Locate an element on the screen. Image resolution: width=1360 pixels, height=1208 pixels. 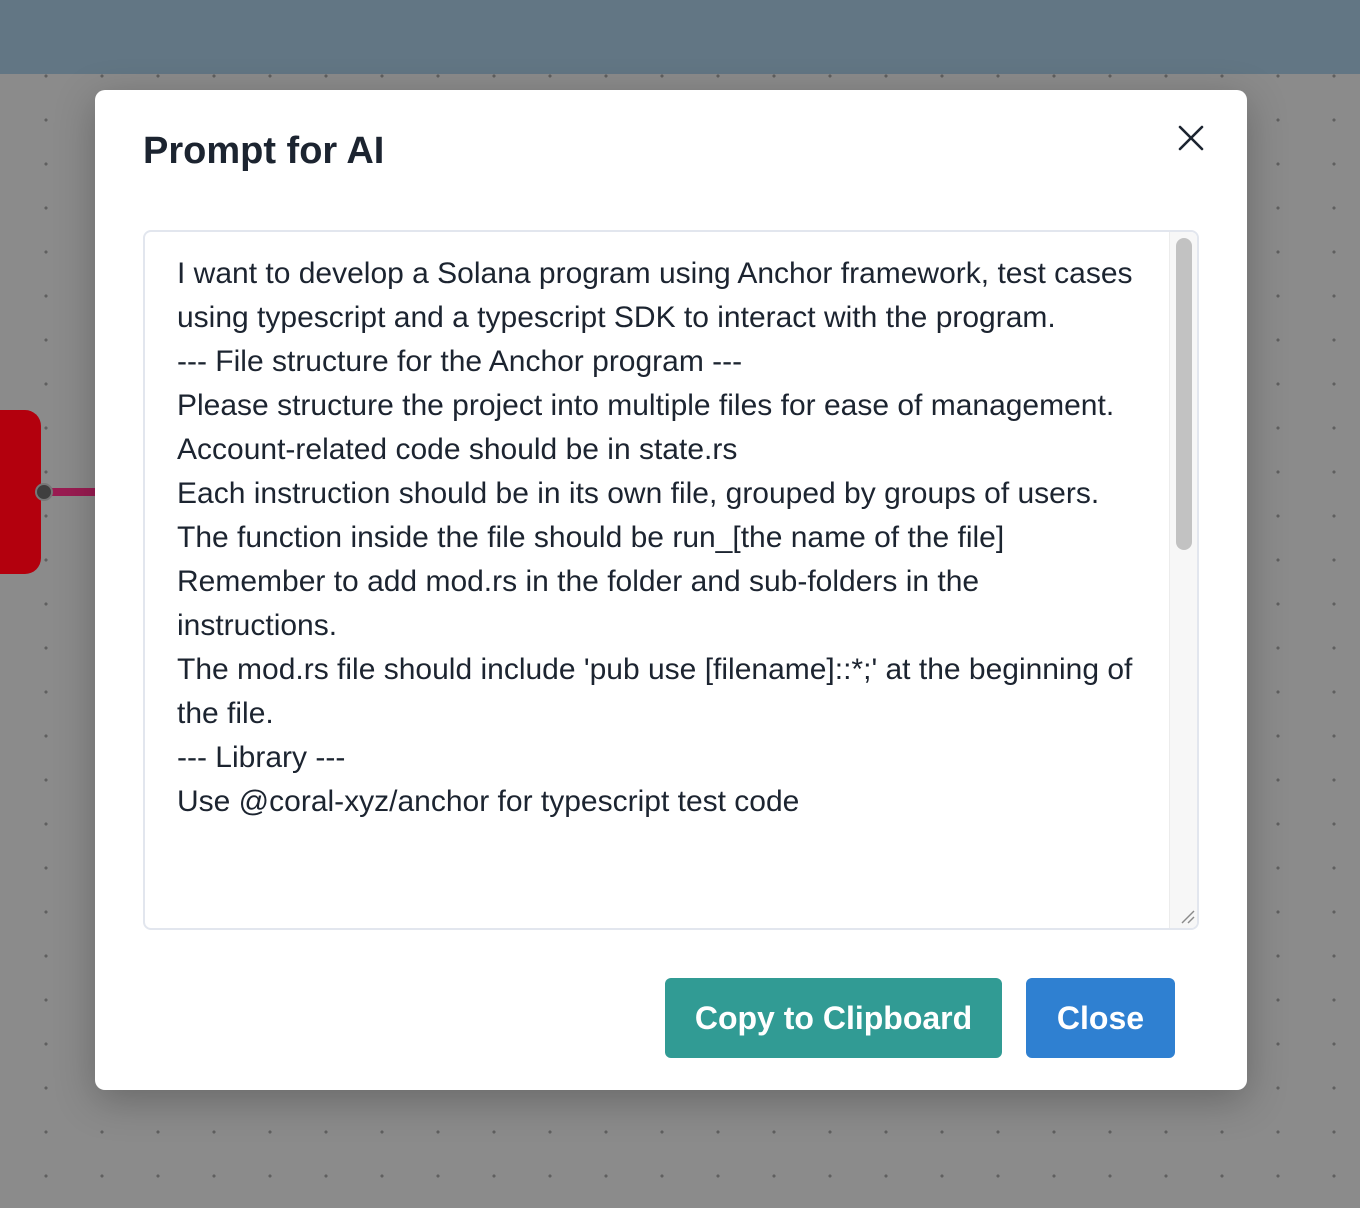
textarea-scrollbar is located at coordinates (1183, 580).